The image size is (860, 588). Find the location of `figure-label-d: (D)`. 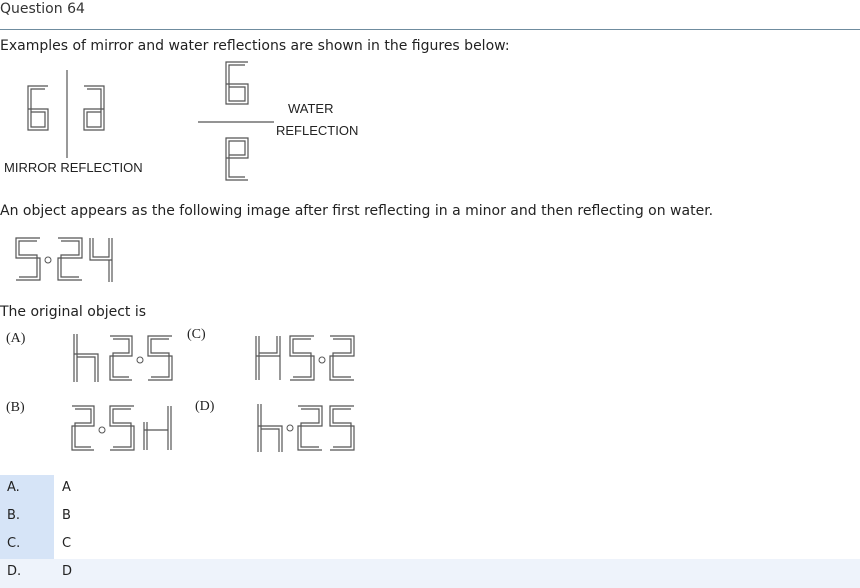

figure-label-d: (D) is located at coordinates (205, 406).